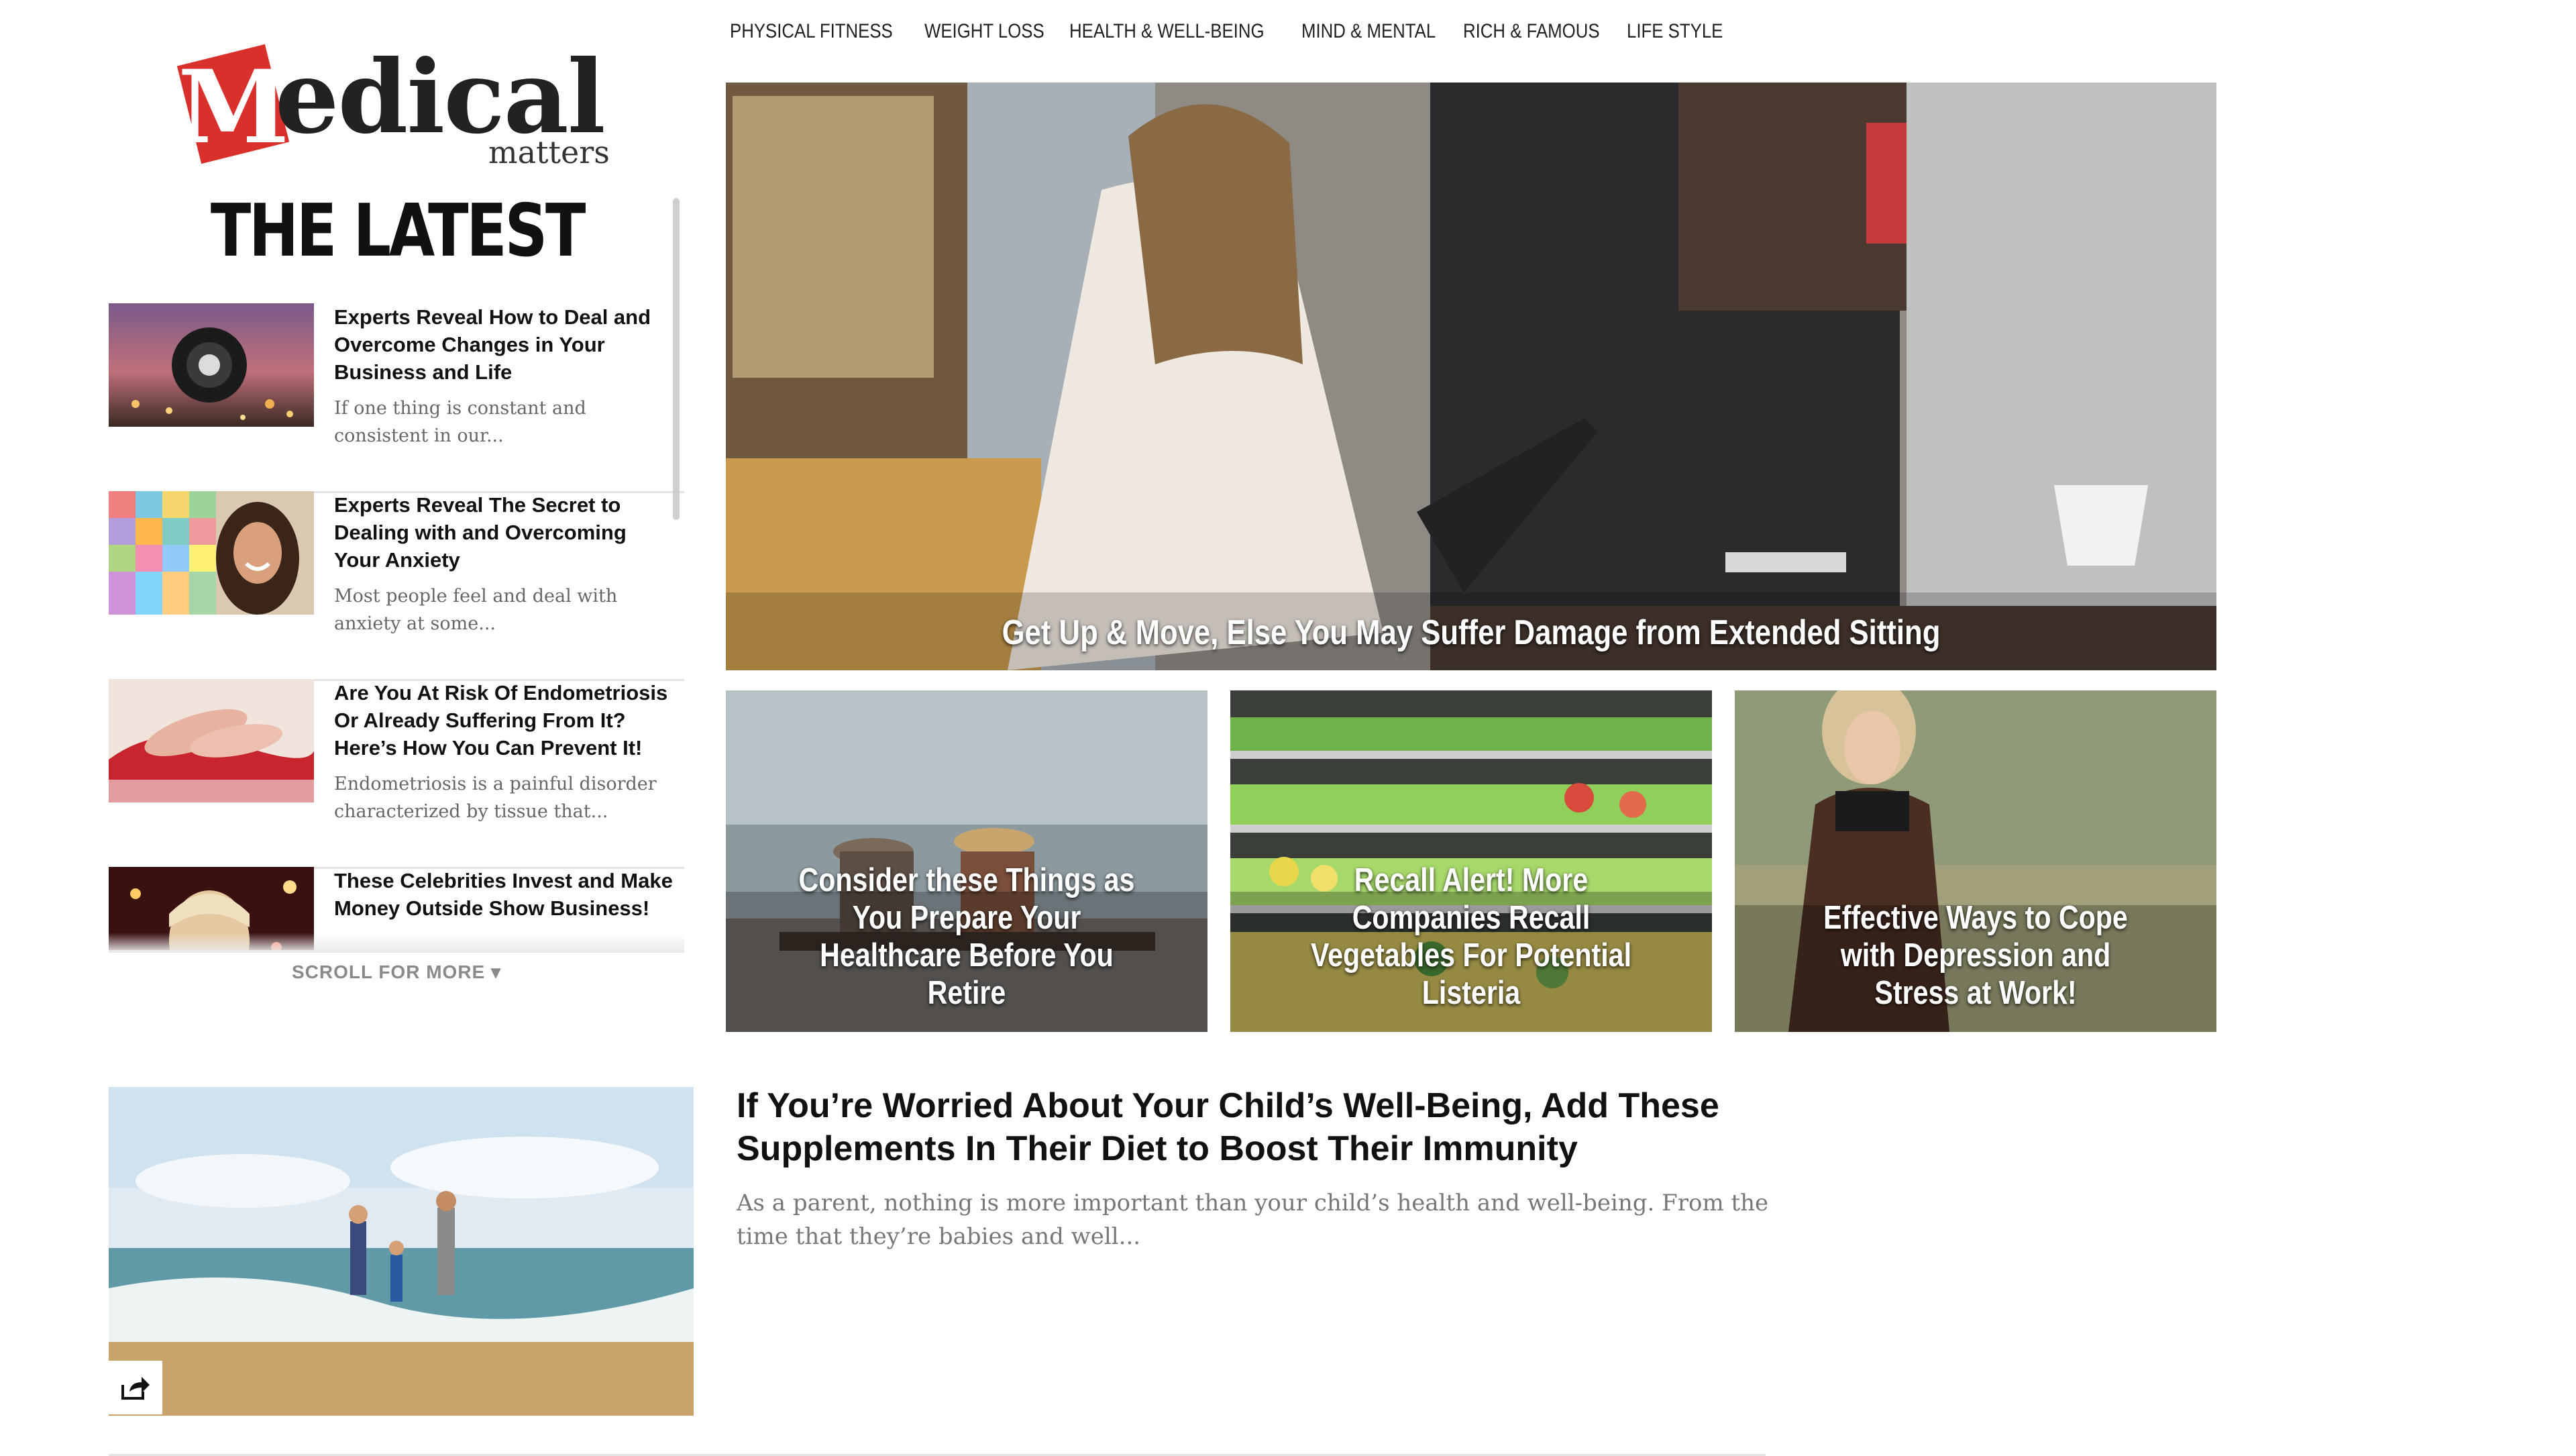  I want to click on share-icon, so click(135, 1389).